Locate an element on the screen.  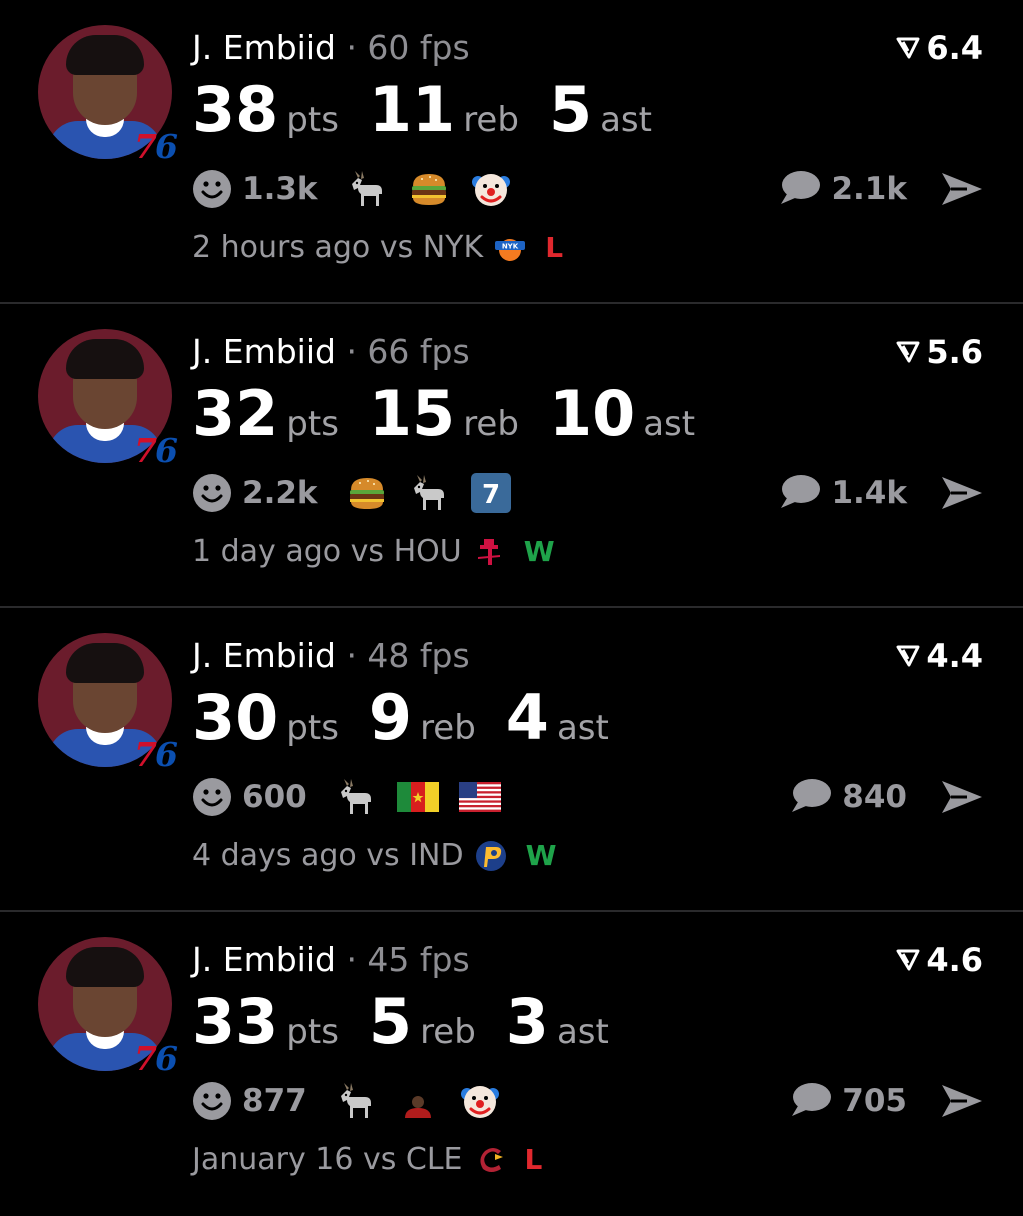
reaction-count: 877 is located at coordinates (274, 1101).